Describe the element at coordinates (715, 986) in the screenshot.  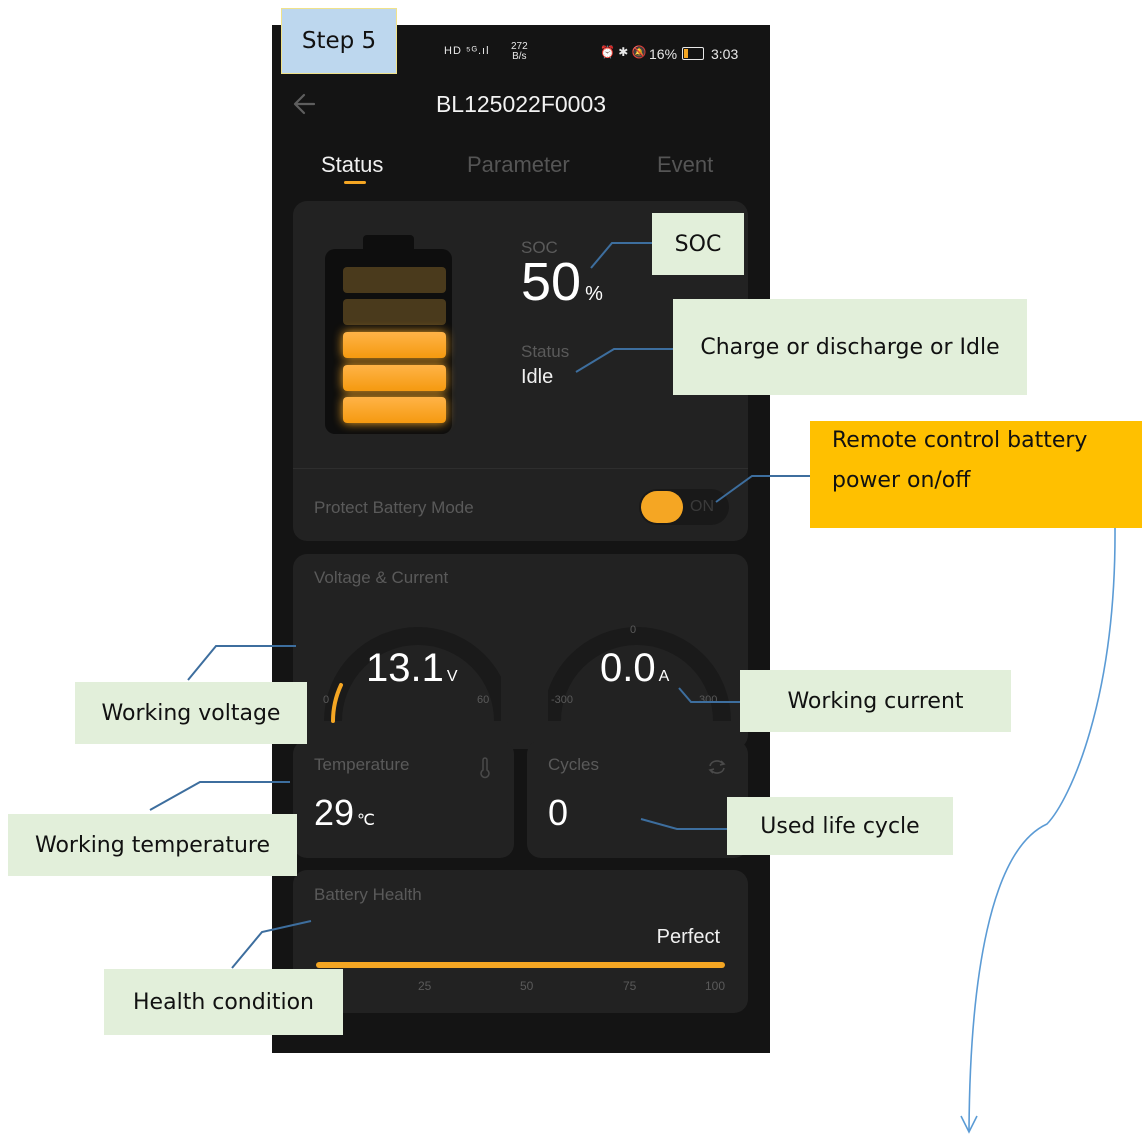
I see `health-tick: 100` at that location.